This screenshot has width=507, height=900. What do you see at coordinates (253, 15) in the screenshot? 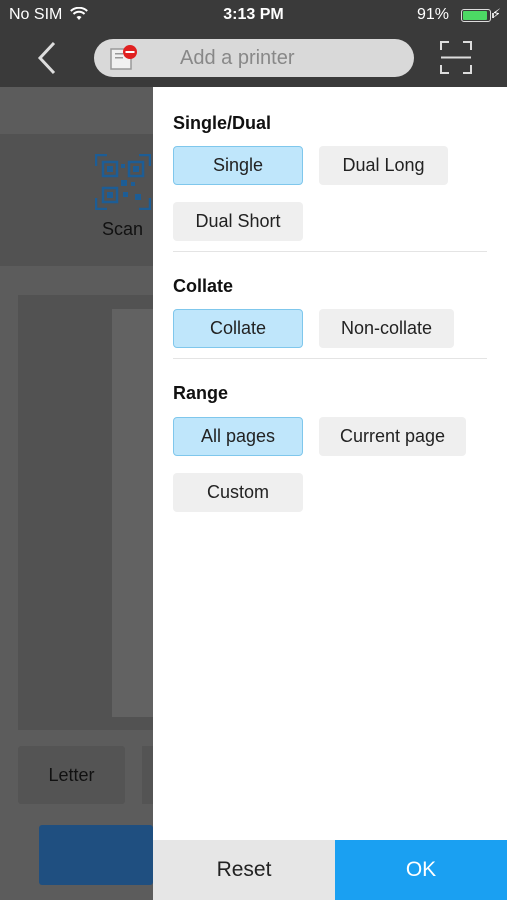
I see `status-bar: No SIM 3:13 PM 91% ⚡` at bounding box center [253, 15].